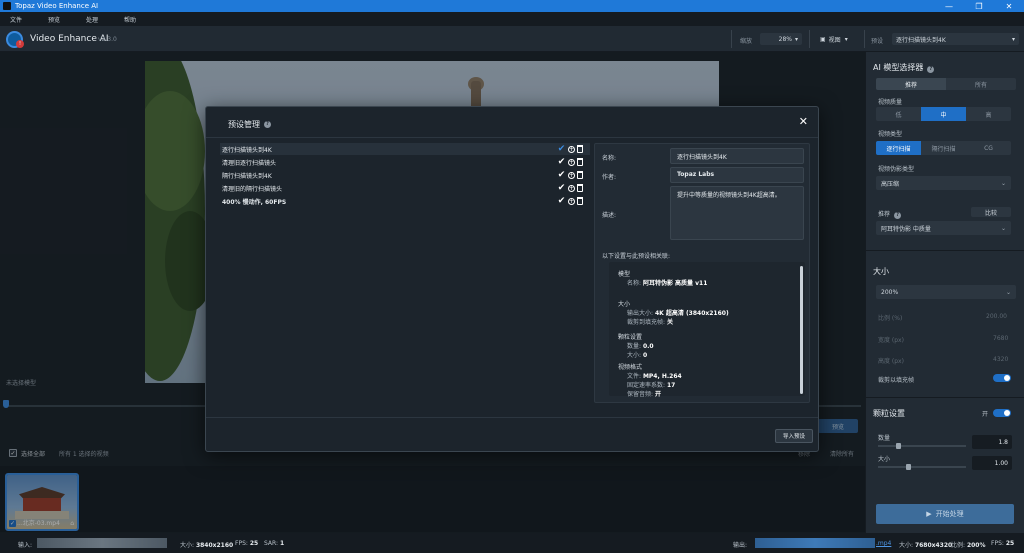  What do you see at coordinates (906, 229) in the screenshot?
I see `recommended-model-value: 阿耳特伪影 中质量` at bounding box center [906, 229].